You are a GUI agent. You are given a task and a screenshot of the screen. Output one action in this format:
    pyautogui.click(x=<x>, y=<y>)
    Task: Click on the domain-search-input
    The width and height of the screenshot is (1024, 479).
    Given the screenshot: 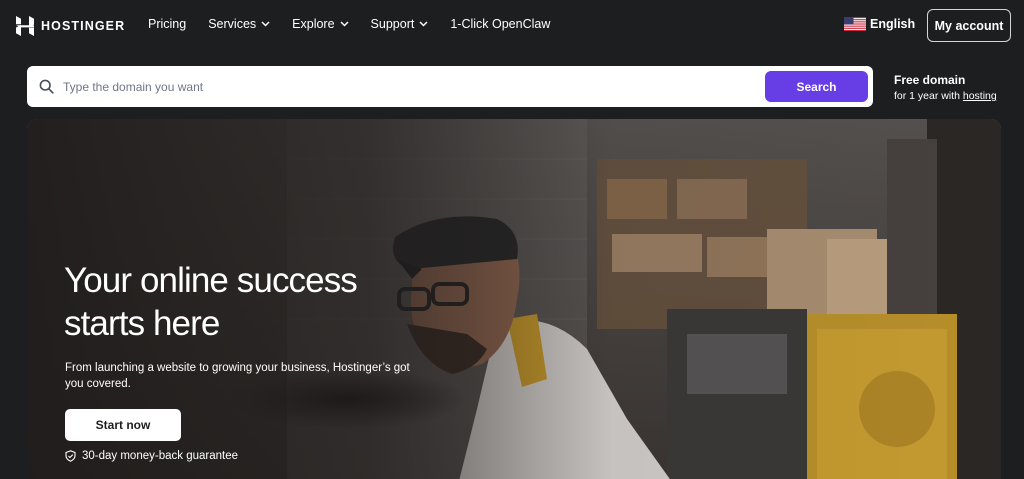 What is the action you would take?
    pyautogui.click(x=413, y=87)
    